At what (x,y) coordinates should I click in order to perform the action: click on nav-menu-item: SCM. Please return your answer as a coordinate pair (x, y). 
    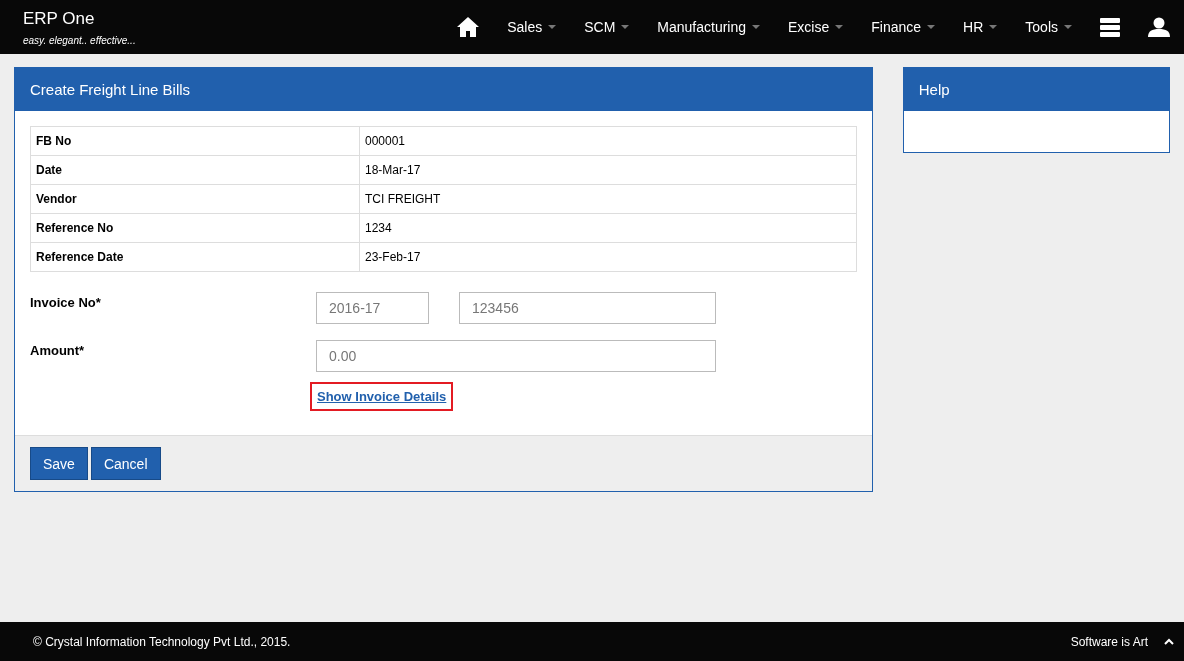
    Looking at the image, I should click on (607, 27).